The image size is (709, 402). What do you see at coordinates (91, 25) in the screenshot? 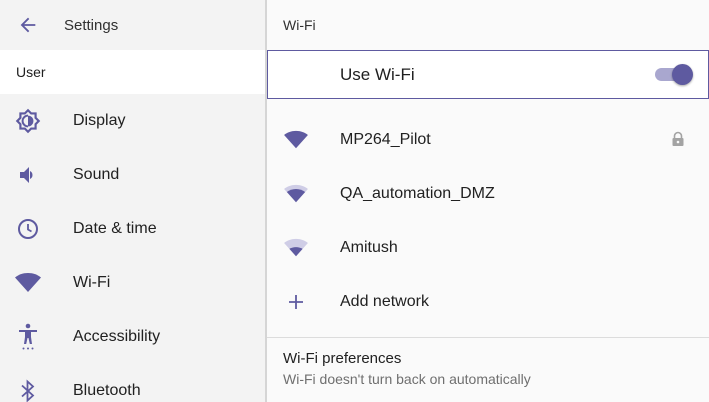
I see `sidebar-title: Settings` at bounding box center [91, 25].